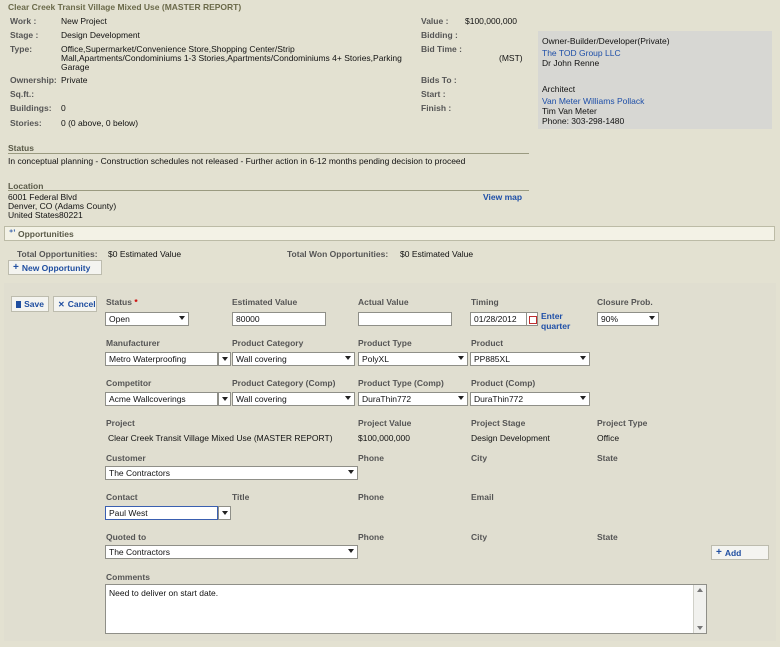  I want to click on new-opportunity-button: + New Opportunity, so click(55, 267).